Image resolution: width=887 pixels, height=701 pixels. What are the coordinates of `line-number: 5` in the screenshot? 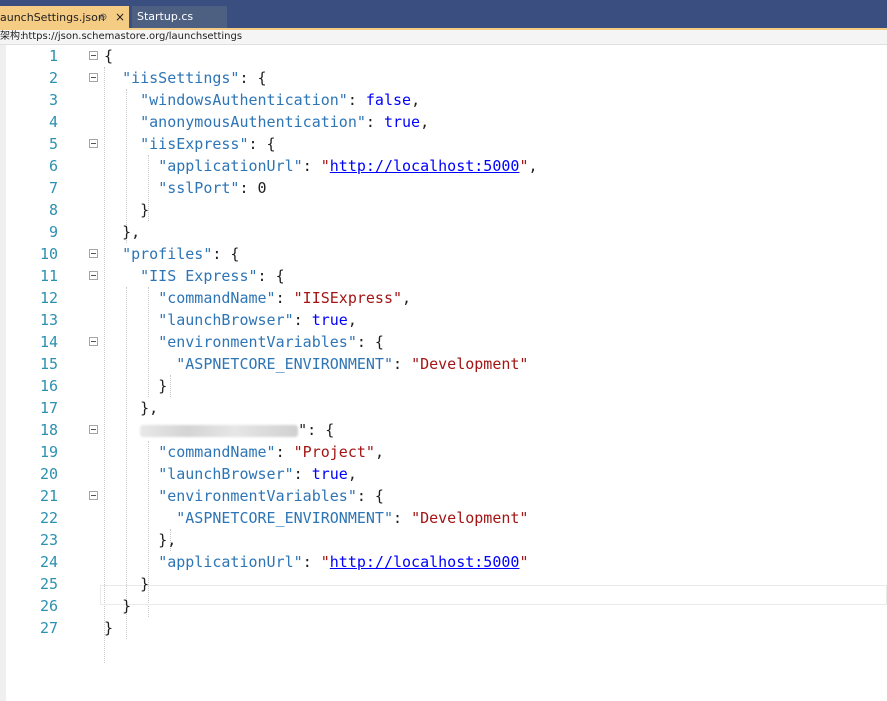 It's located at (53, 144).